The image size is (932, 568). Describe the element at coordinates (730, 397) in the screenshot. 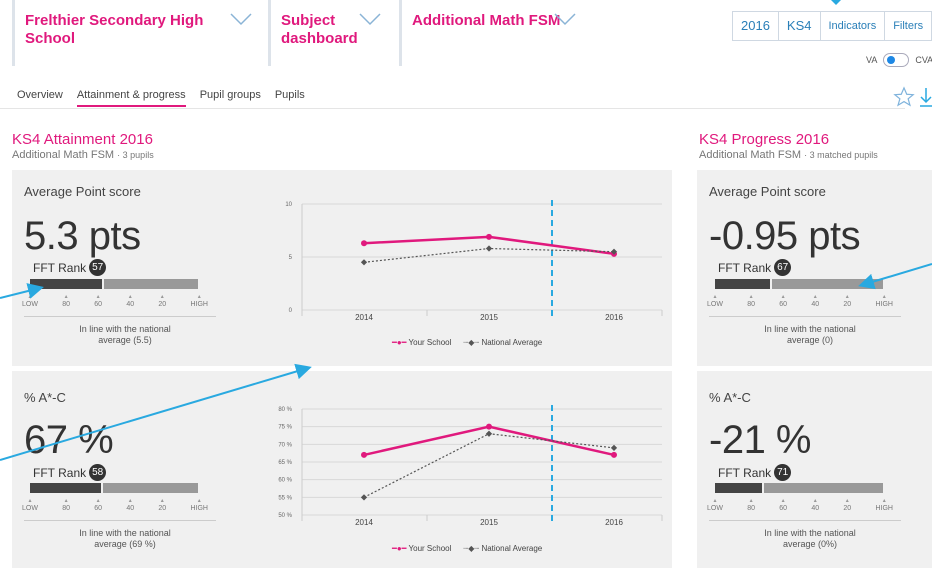

I see `progress-pct-label: % A*-C` at that location.